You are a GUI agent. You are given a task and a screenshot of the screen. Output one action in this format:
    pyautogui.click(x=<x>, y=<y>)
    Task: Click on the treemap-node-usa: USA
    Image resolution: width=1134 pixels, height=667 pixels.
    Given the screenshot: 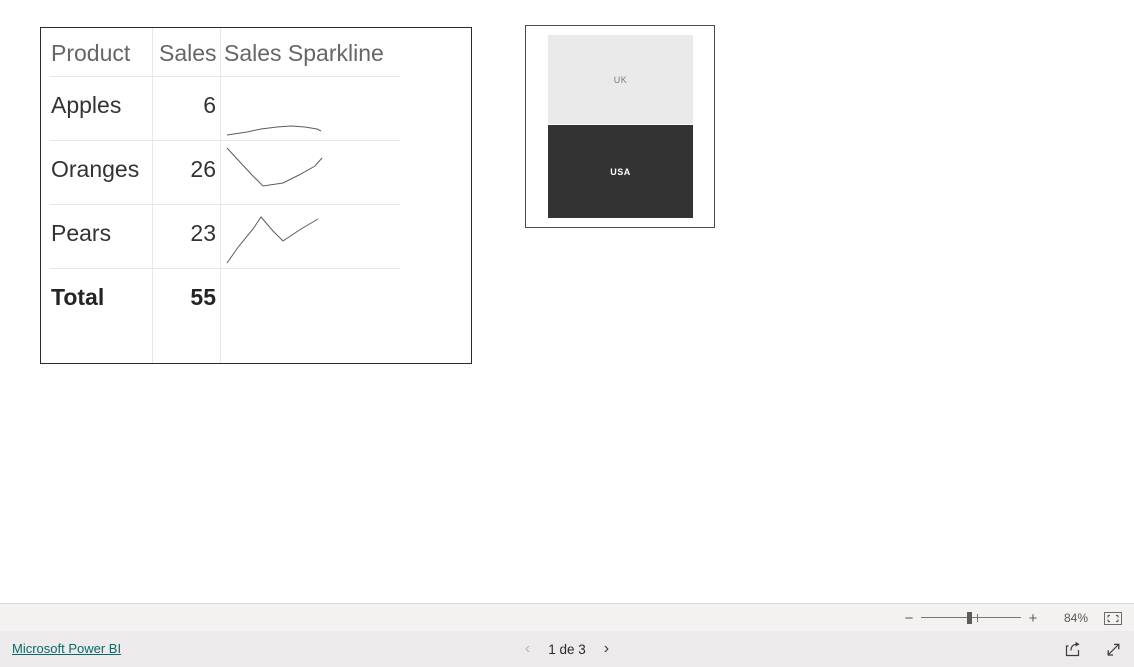 What is the action you would take?
    pyautogui.click(x=620, y=171)
    